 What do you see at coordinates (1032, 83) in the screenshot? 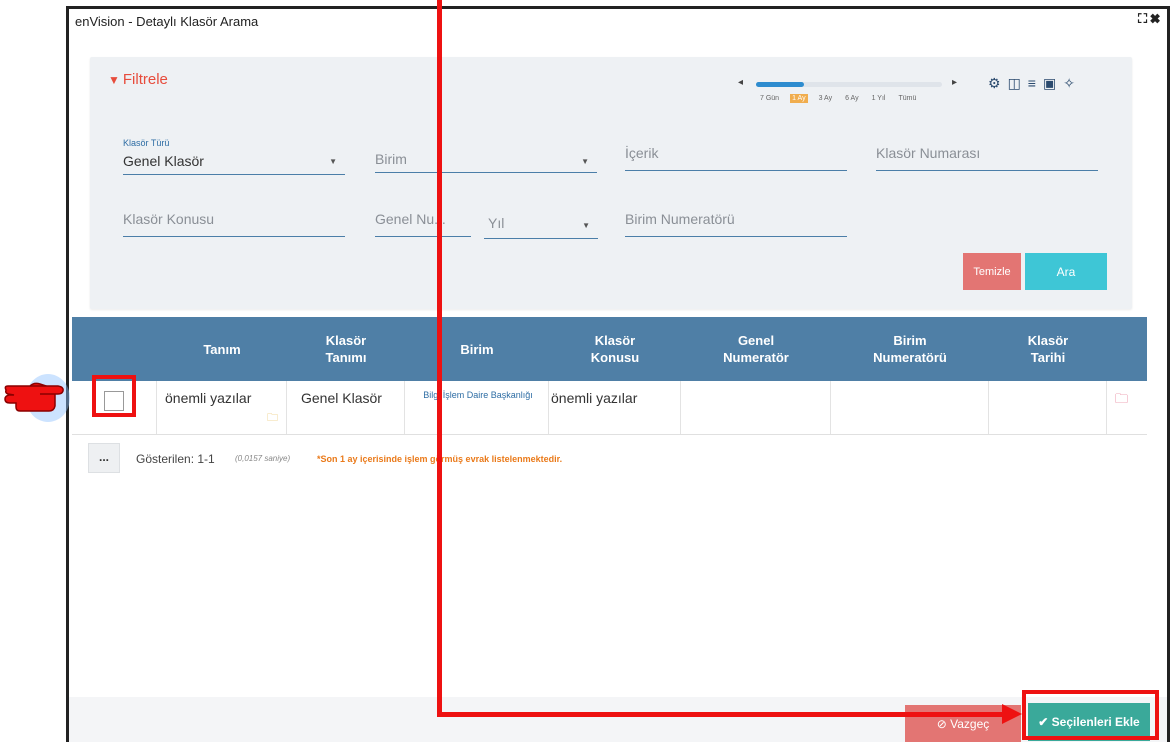
I see `sort-icon: ≡` at bounding box center [1032, 83].